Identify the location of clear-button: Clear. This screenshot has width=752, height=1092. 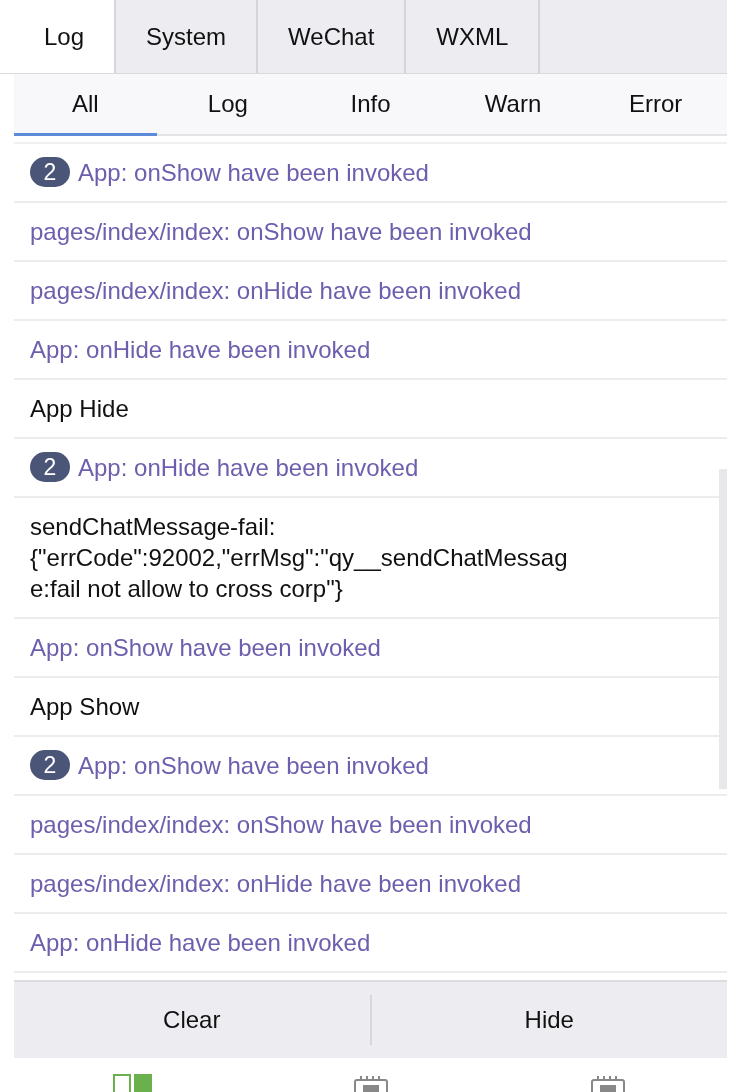
(192, 1020).